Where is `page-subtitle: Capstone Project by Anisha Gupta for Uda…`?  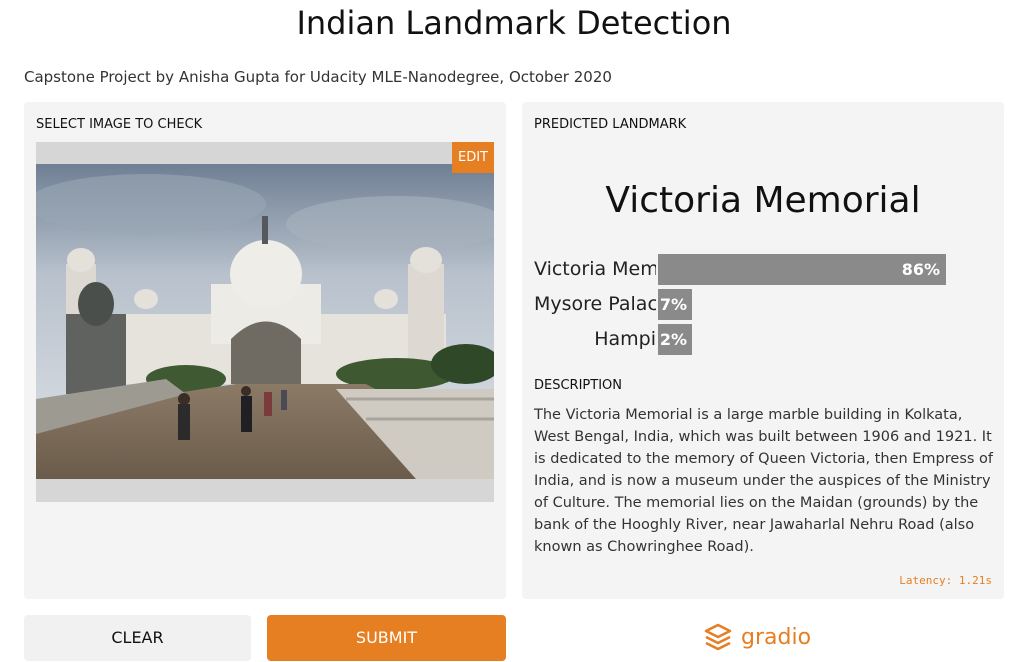
page-subtitle: Capstone Project by Anisha Gupta for Uda… is located at coordinates (318, 77).